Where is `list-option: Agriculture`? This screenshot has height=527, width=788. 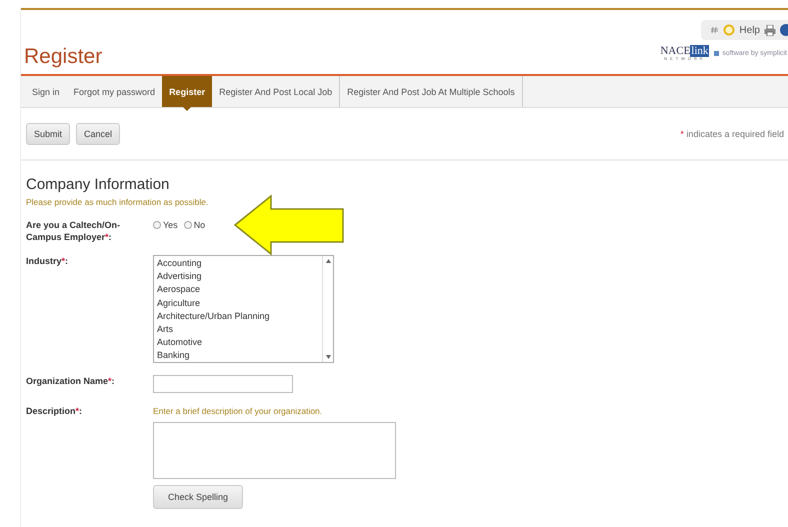 list-option: Agriculture is located at coordinates (238, 303).